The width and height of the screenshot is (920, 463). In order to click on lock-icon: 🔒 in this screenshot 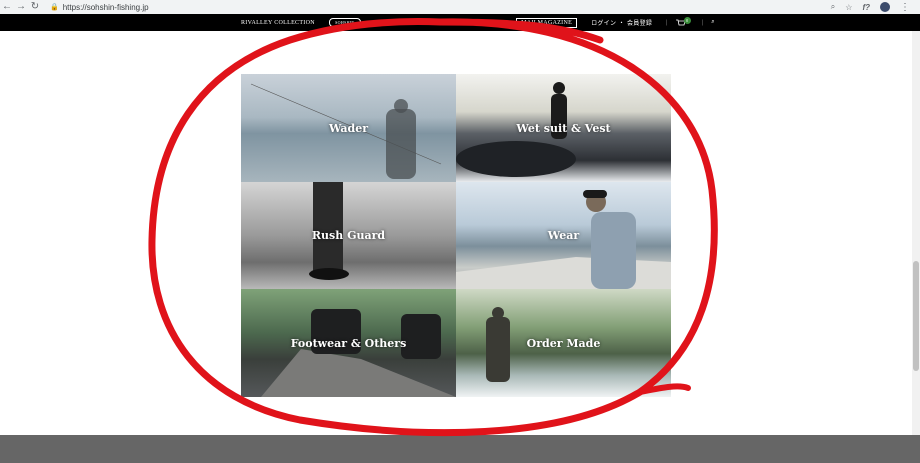, I will do `click(54, 7)`.